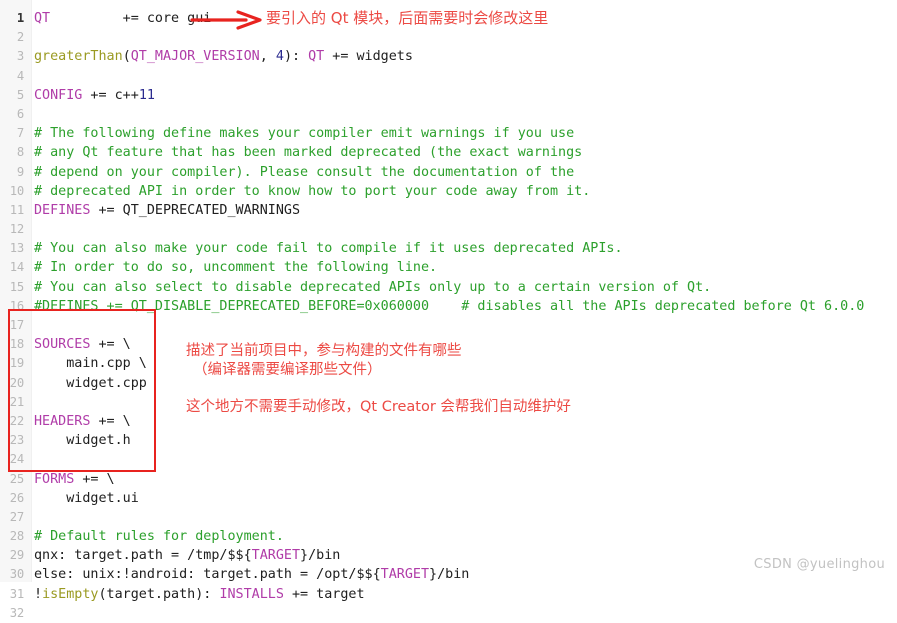 The width and height of the screenshot is (897, 623). What do you see at coordinates (279, 57) in the screenshot?
I see `code-token: 4` at bounding box center [279, 57].